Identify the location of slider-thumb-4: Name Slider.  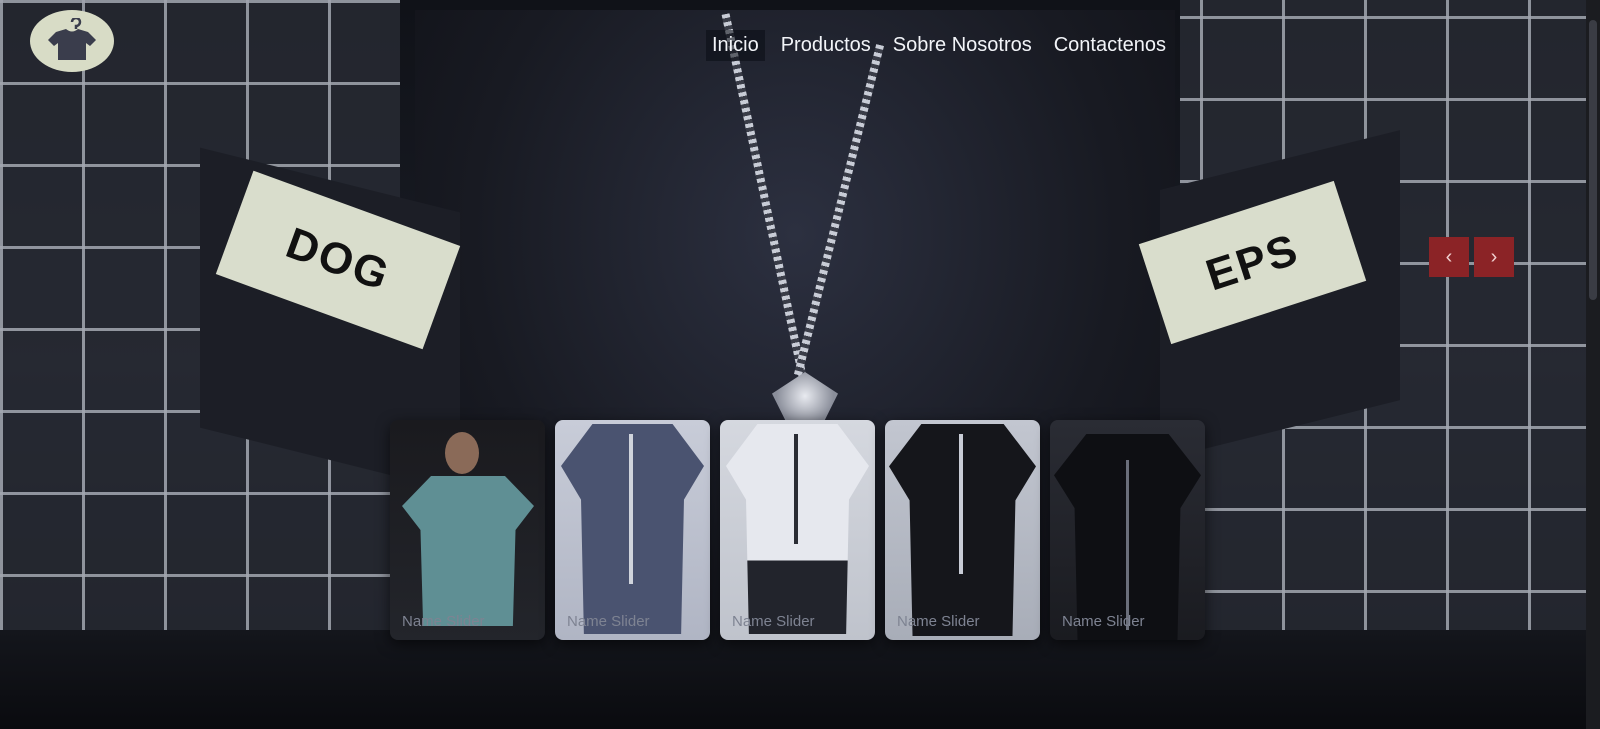
(962, 530).